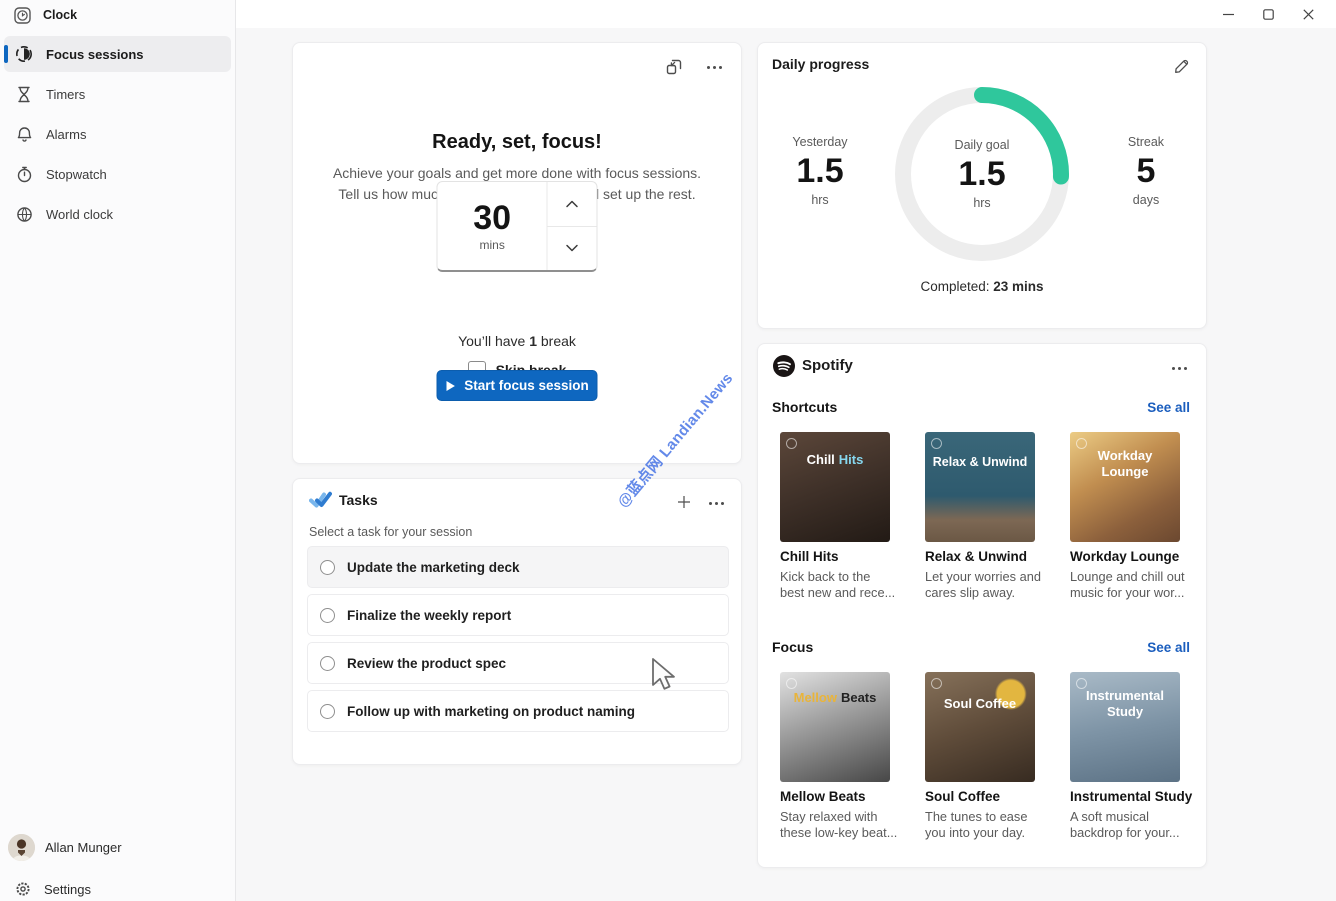 The width and height of the screenshot is (1336, 901). I want to click on completed-text: Completed: 23 mins, so click(982, 286).